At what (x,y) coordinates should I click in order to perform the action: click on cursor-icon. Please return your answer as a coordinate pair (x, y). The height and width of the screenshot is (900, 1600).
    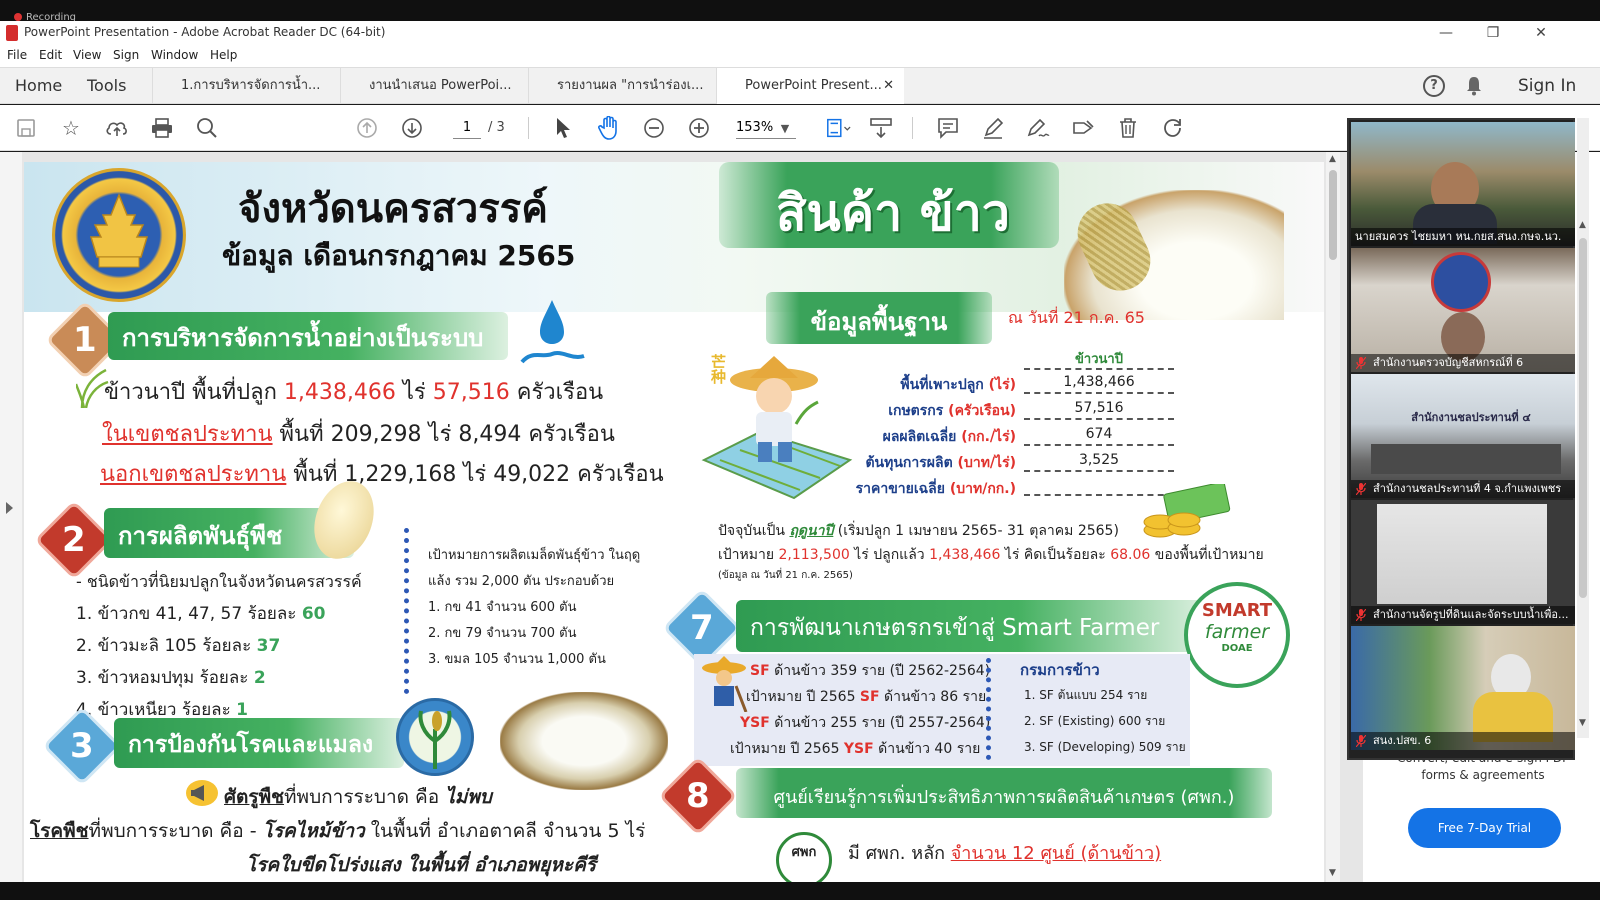
    Looking at the image, I should click on (563, 128).